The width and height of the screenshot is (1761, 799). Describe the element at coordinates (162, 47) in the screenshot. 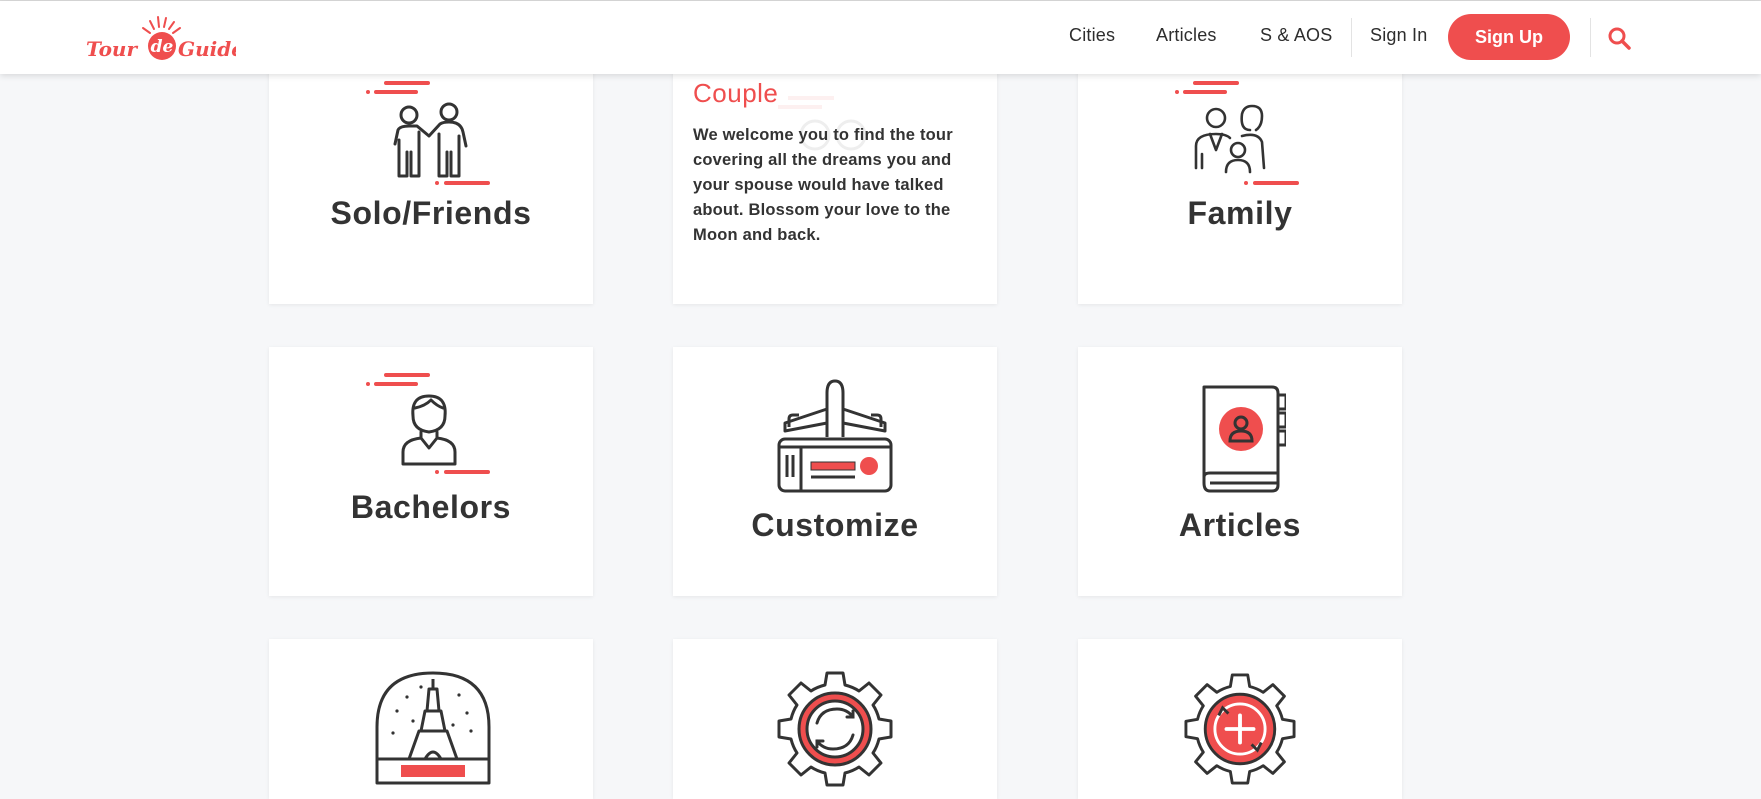

I see `svg-text: de` at that location.